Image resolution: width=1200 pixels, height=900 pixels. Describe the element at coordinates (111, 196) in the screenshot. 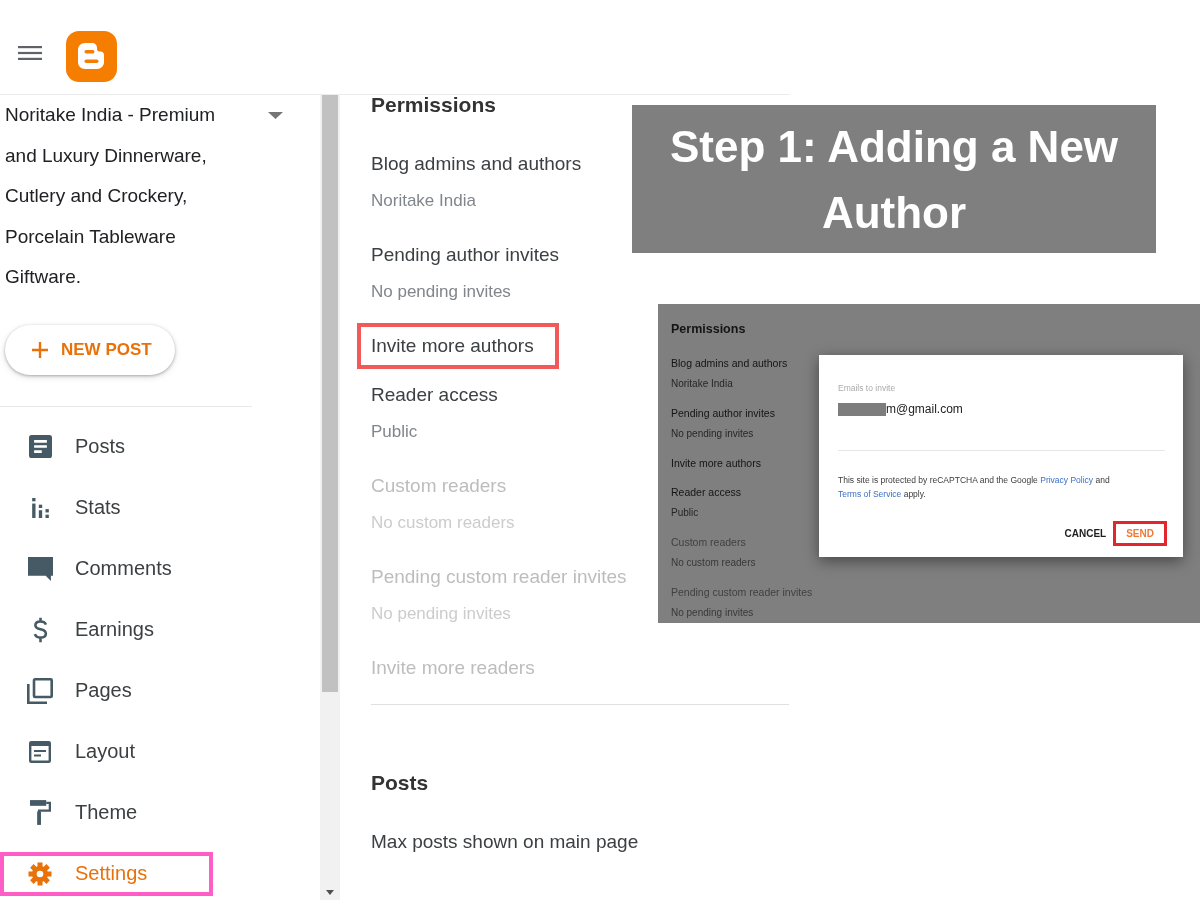

I see `blog-title: Noritake India - Premium and Luxury Dinnerware, Cutlery and Crockery, Porcelain Tableware Giftware.` at that location.